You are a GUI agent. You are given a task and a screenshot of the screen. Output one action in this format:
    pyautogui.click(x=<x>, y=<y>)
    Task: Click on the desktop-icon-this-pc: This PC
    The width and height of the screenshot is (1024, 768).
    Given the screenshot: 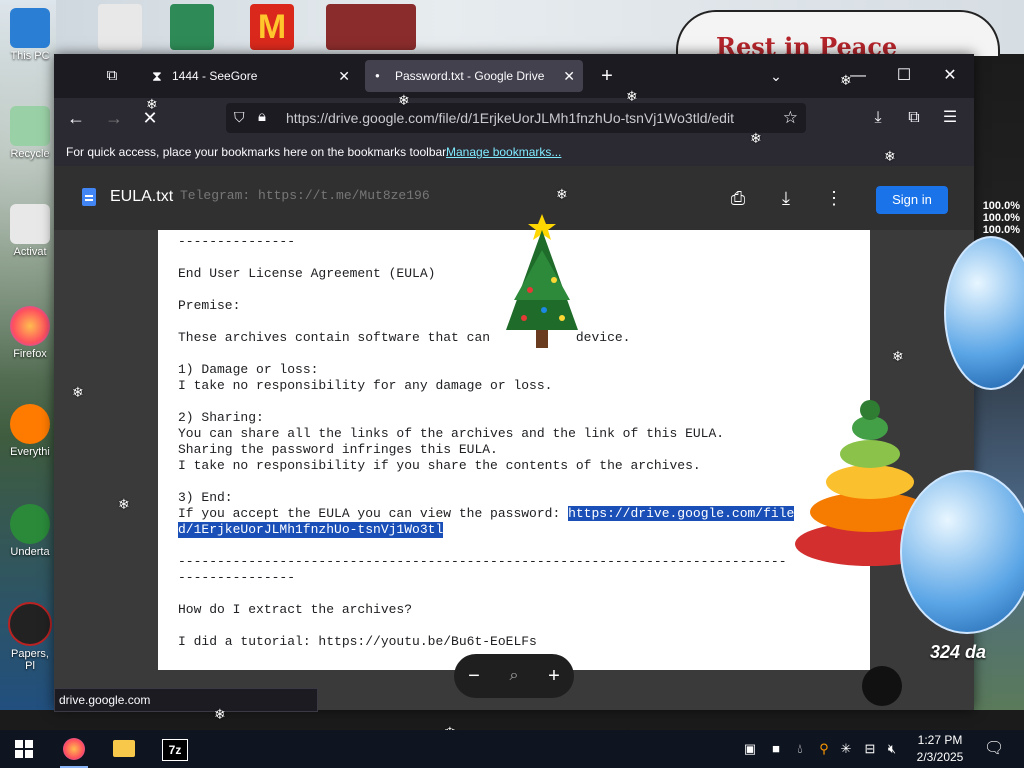 What is the action you would take?
    pyautogui.click(x=30, y=35)
    